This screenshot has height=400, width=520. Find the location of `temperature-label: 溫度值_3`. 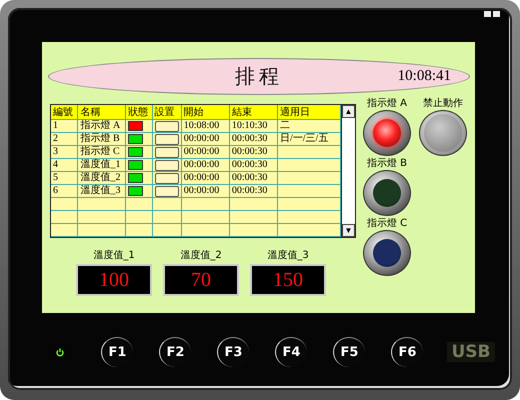

temperature-label: 溫度值_3 is located at coordinates (288, 255).